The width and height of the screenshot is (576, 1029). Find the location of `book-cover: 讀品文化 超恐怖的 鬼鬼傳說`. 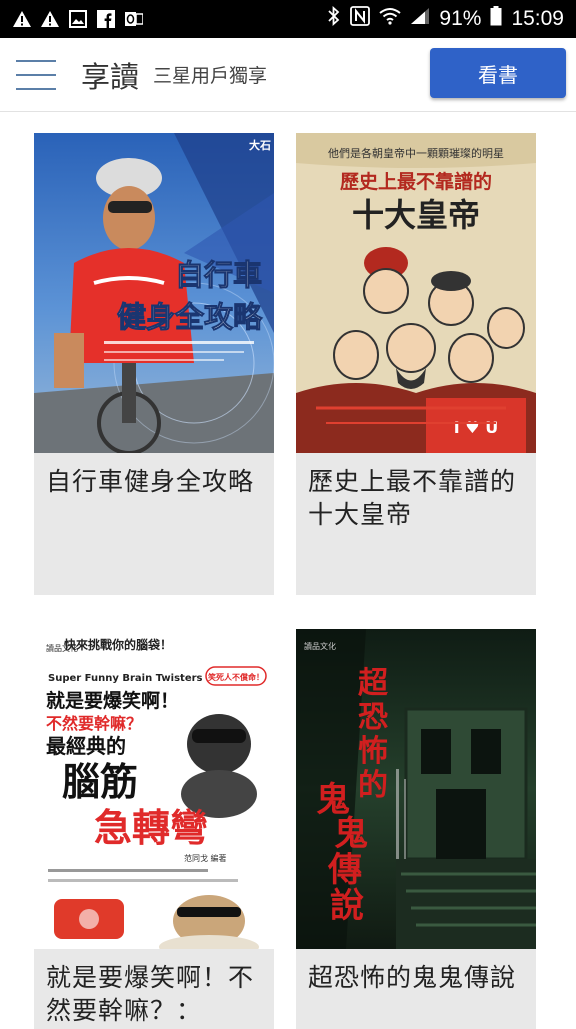

book-cover: 讀品文化 超恐怖的 鬼鬼傳說 is located at coordinates (416, 789).